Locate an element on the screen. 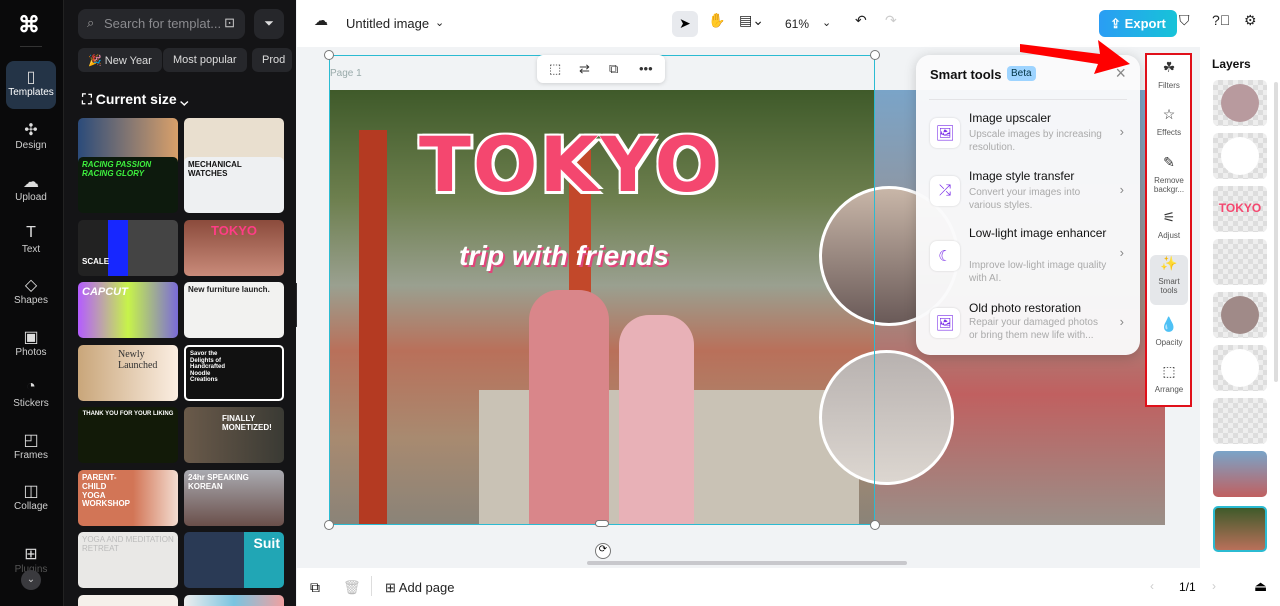 This screenshot has width=1280, height=606. nav-stickers: ◔ Stickers is located at coordinates (31, 396).